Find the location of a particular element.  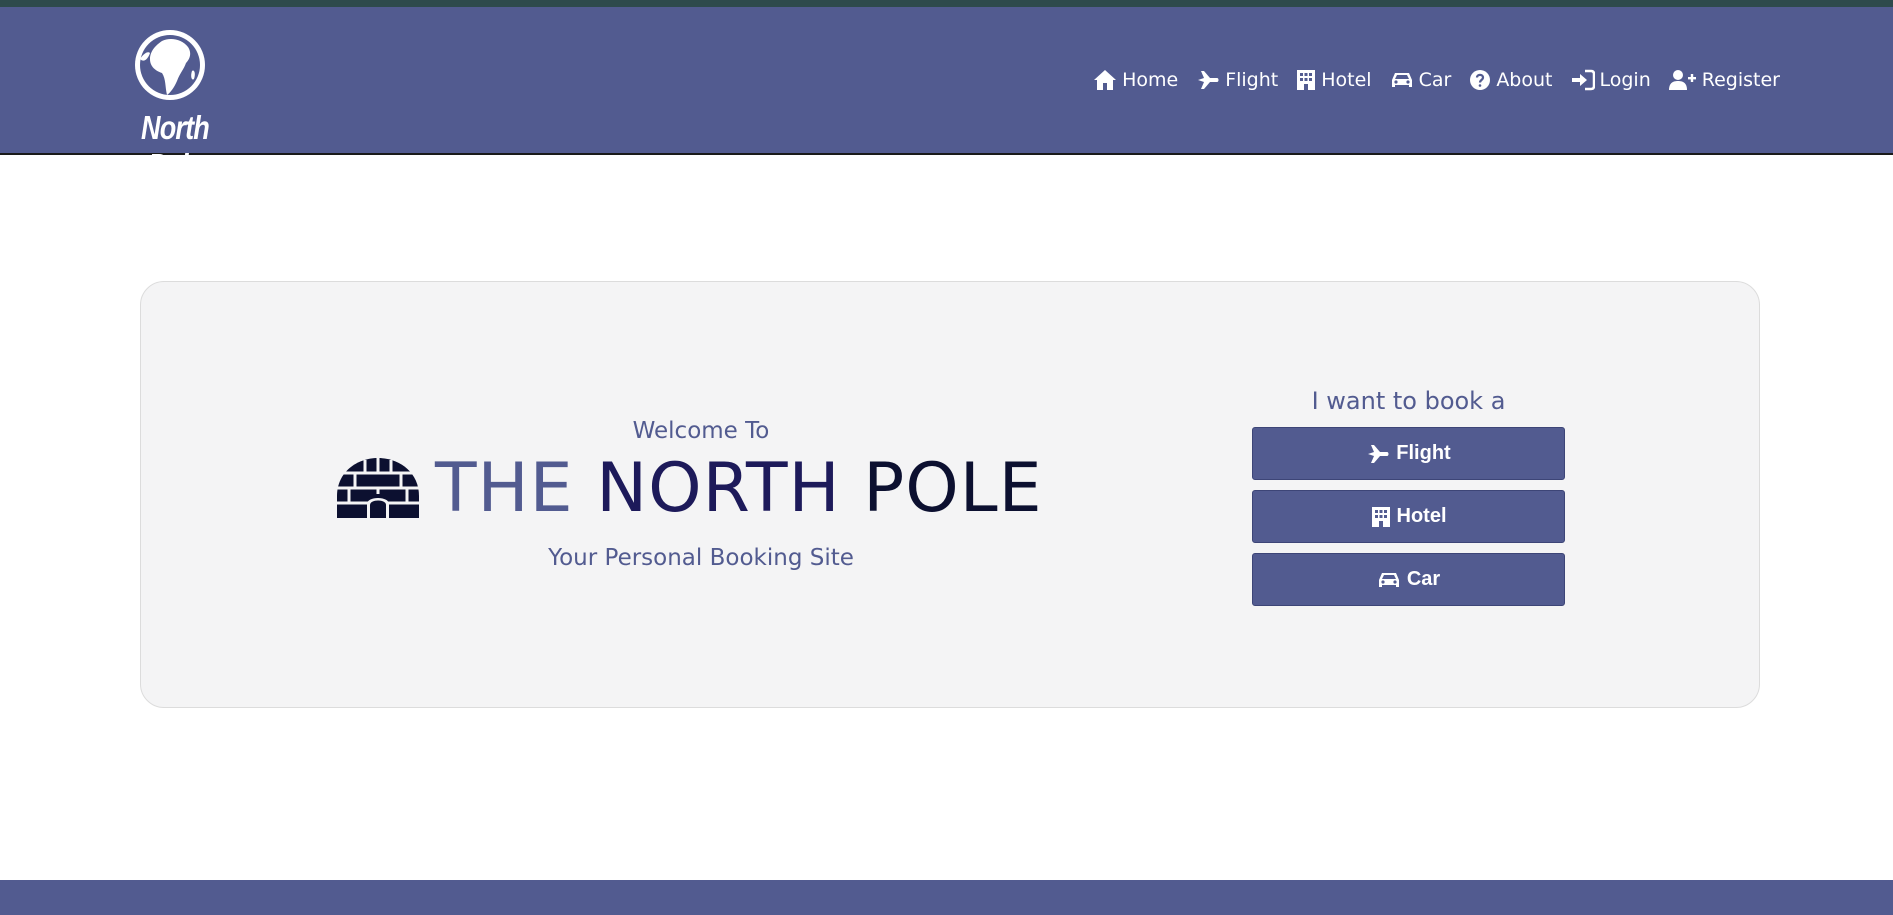

nav-item-label: Hotel is located at coordinates (1346, 80).